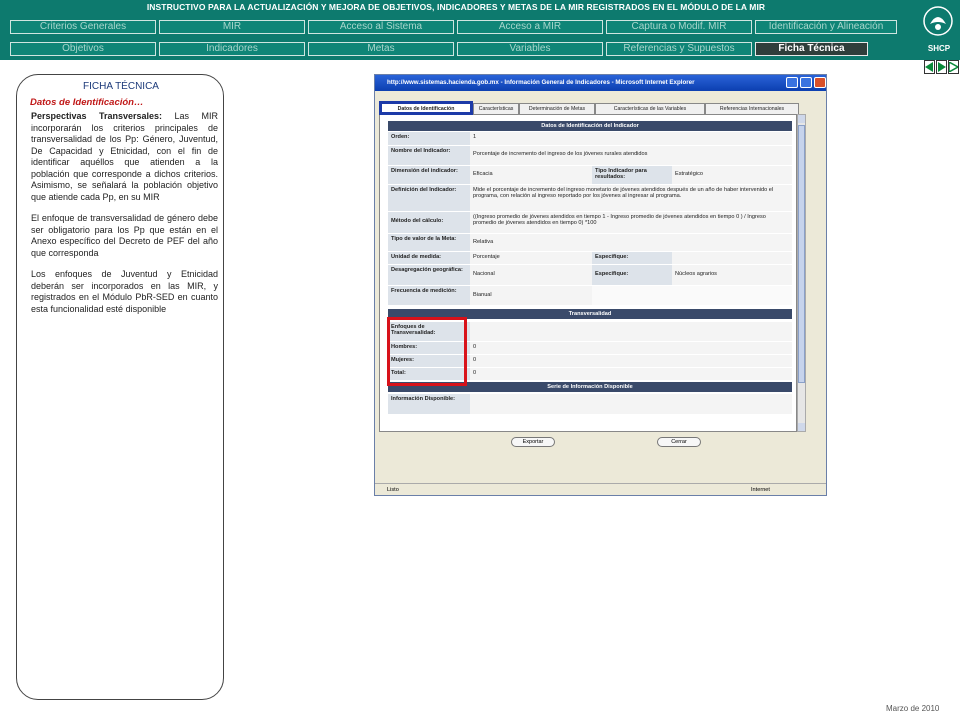 Image resolution: width=960 pixels, height=720 pixels. Describe the element at coordinates (429, 295) in the screenshot. I see `row-label: Frecuencia de medición:` at that location.